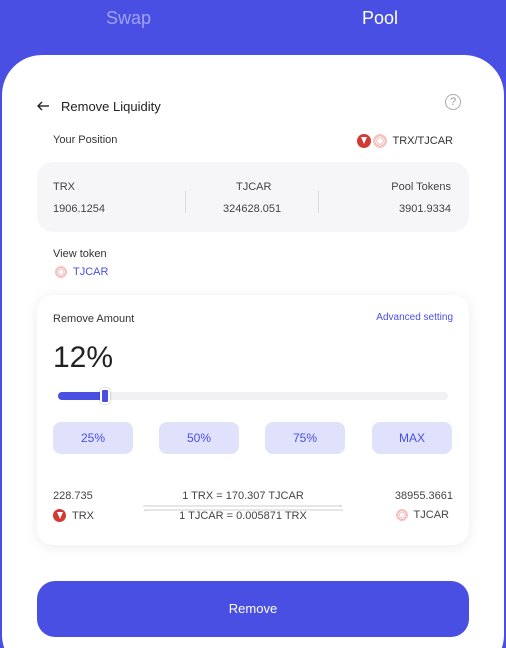  Describe the element at coordinates (83, 515) in the screenshot. I see `output-trx-symbol: TRX` at that location.